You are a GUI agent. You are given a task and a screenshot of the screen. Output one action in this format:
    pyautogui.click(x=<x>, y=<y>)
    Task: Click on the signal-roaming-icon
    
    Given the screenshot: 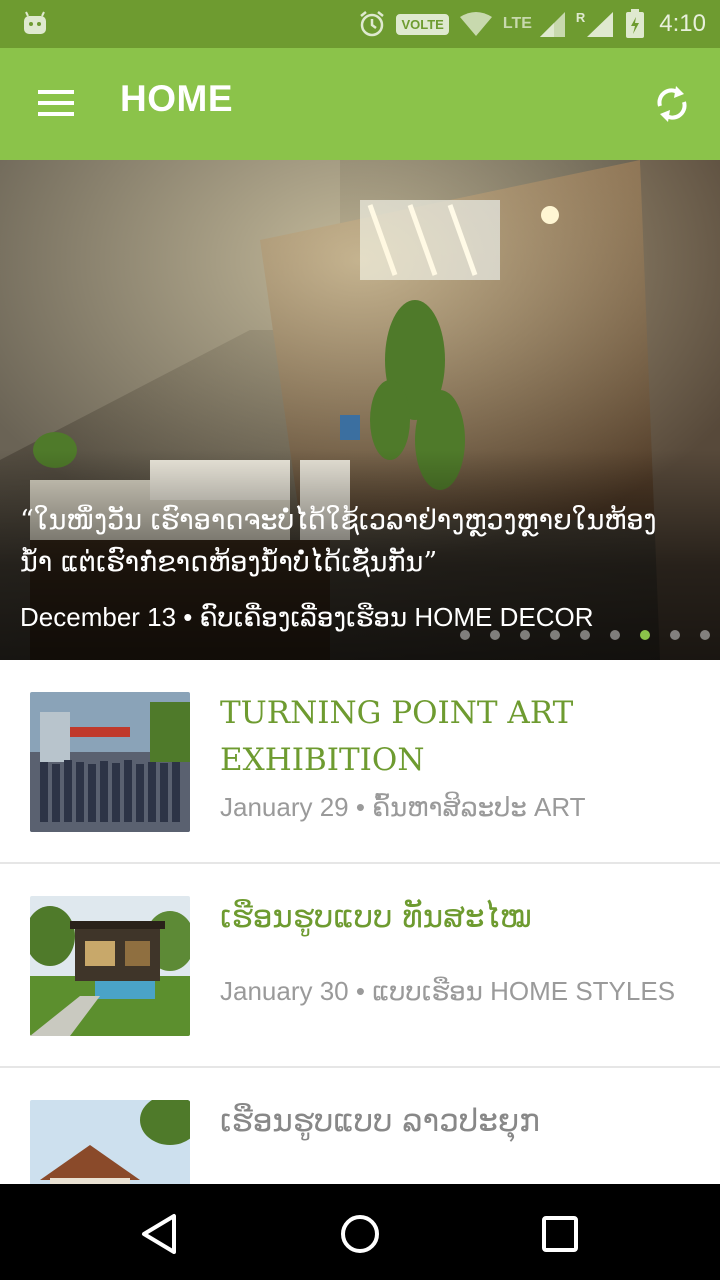 What is the action you would take?
    pyautogui.click(x=600, y=24)
    